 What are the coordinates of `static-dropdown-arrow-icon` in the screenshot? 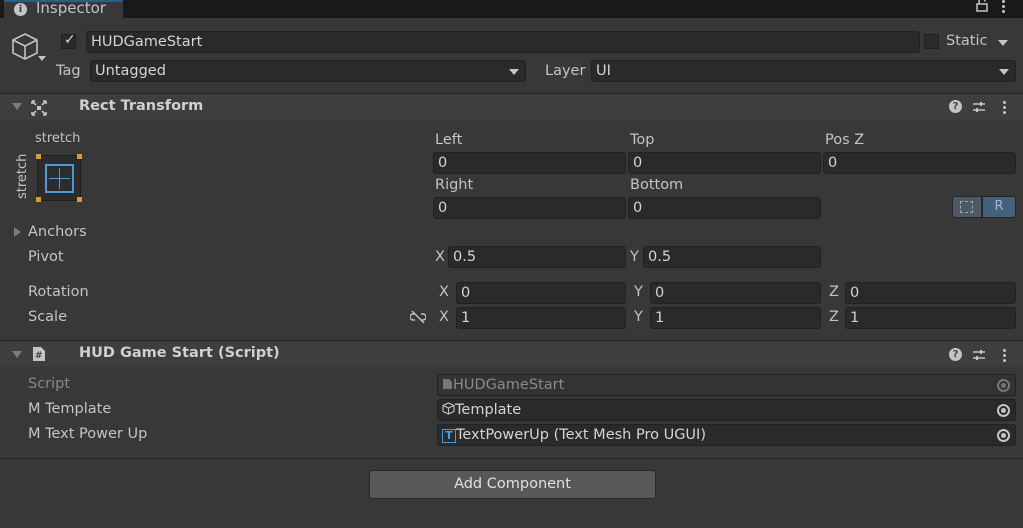 It's located at (1003, 43).